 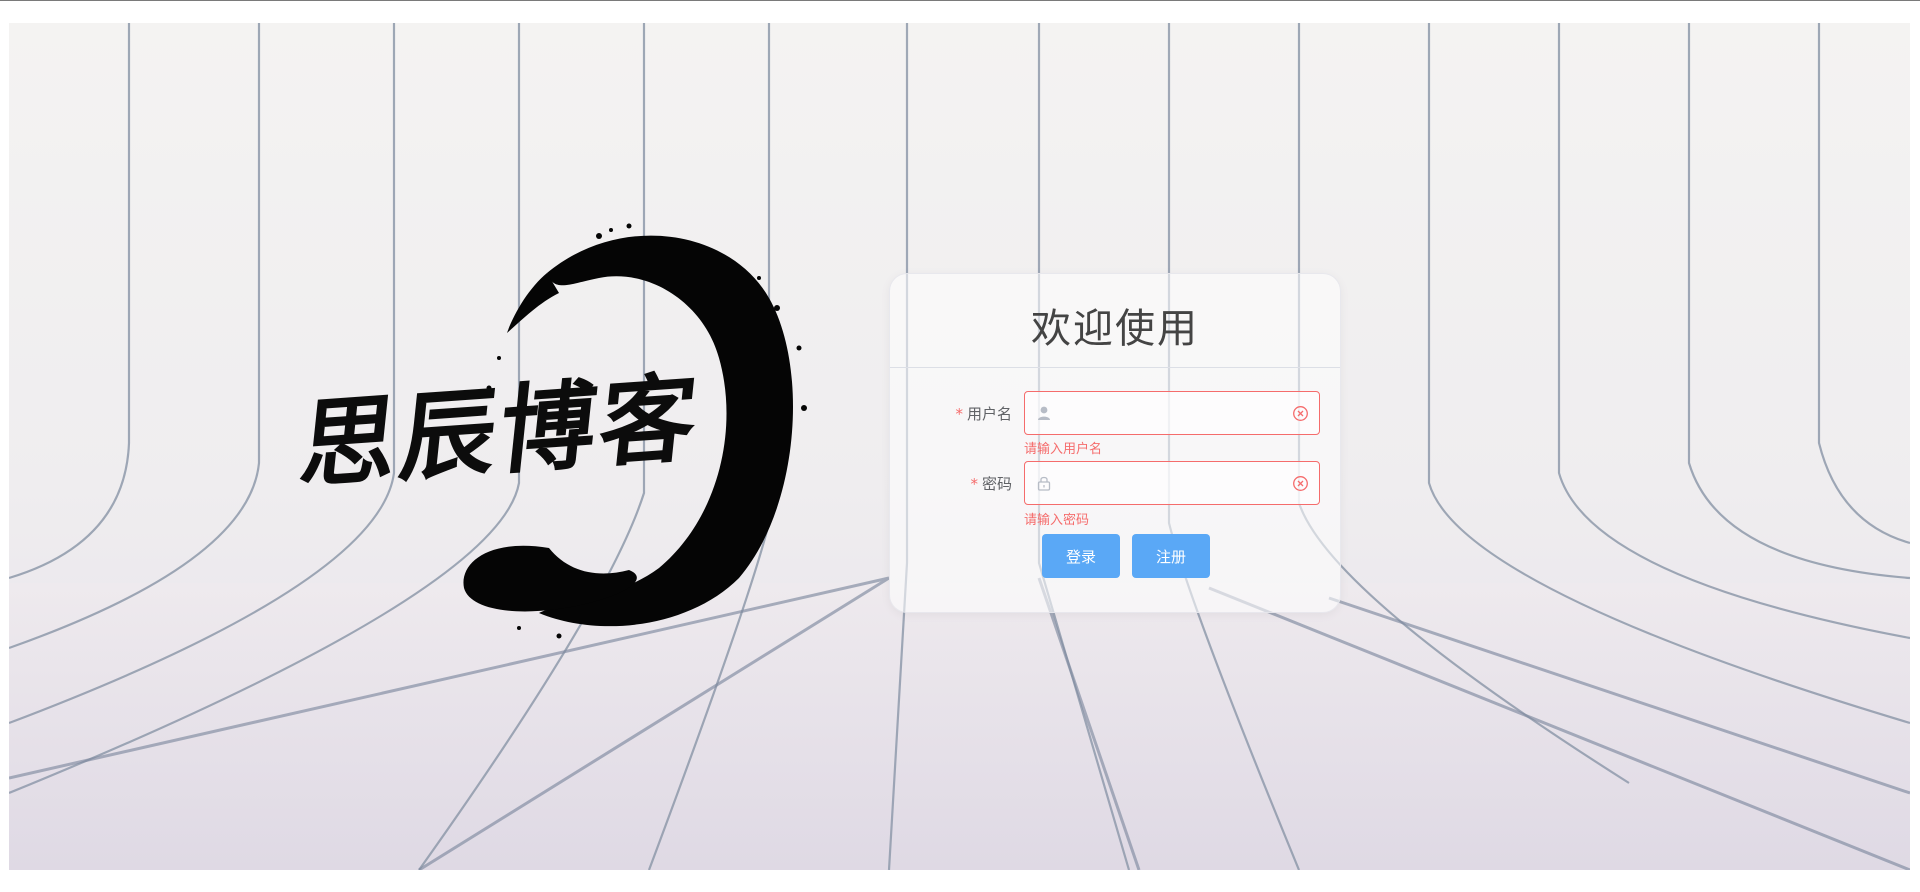 I want to click on password-error: 请输入密码, so click(x=1057, y=520).